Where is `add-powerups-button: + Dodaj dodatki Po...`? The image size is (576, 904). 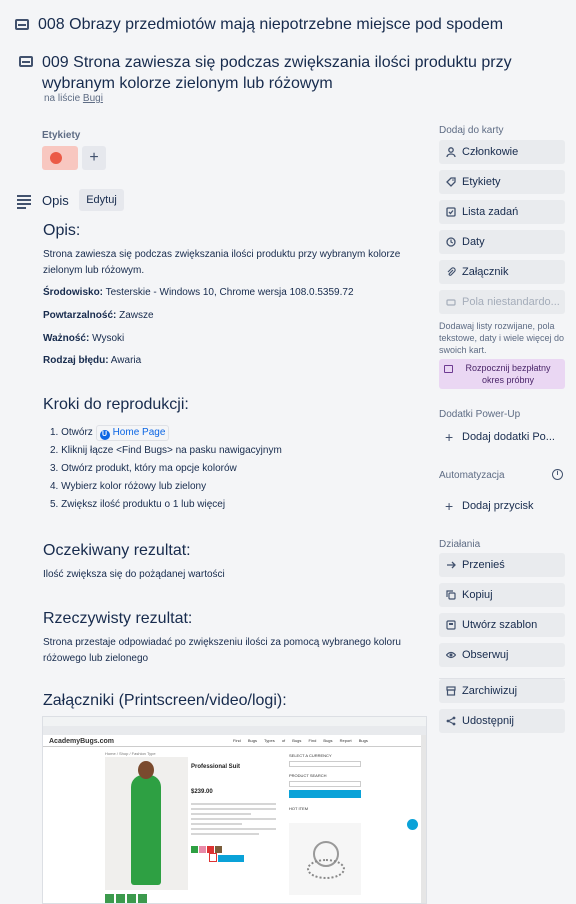 add-powerups-button: + Dodaj dodatki Po... is located at coordinates (502, 437).